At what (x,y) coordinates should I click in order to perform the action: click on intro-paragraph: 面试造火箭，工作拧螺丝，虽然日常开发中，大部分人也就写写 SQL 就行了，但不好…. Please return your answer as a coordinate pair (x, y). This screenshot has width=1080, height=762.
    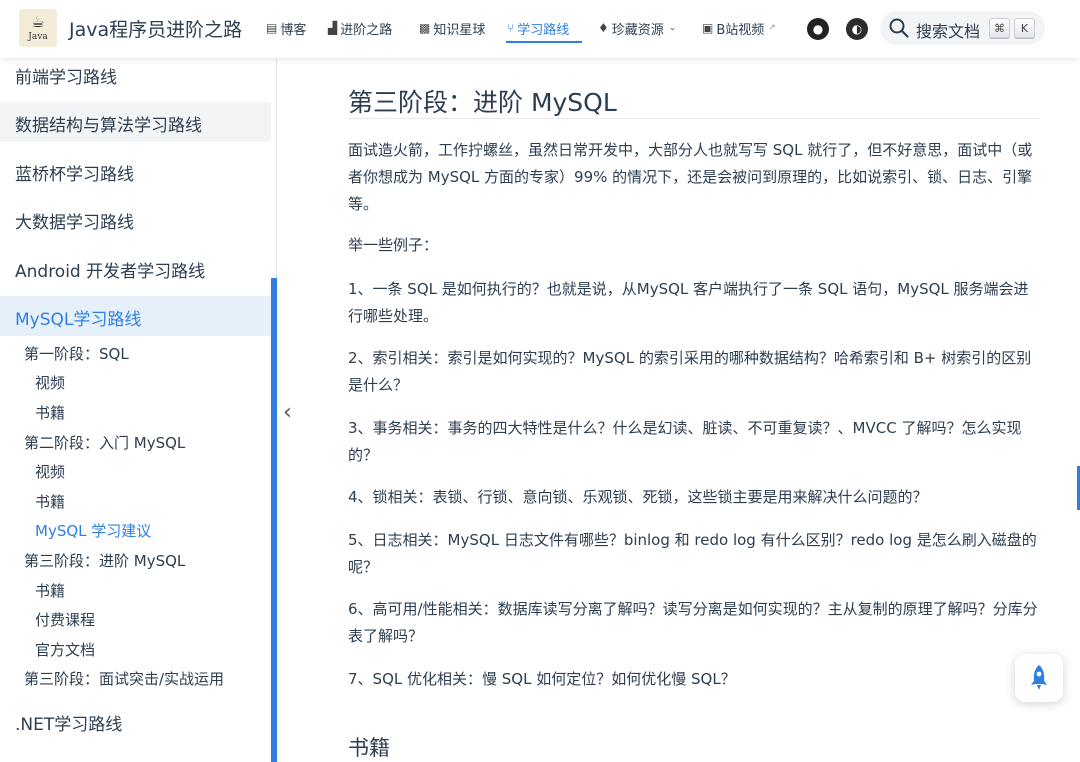
    Looking at the image, I should click on (690, 177).